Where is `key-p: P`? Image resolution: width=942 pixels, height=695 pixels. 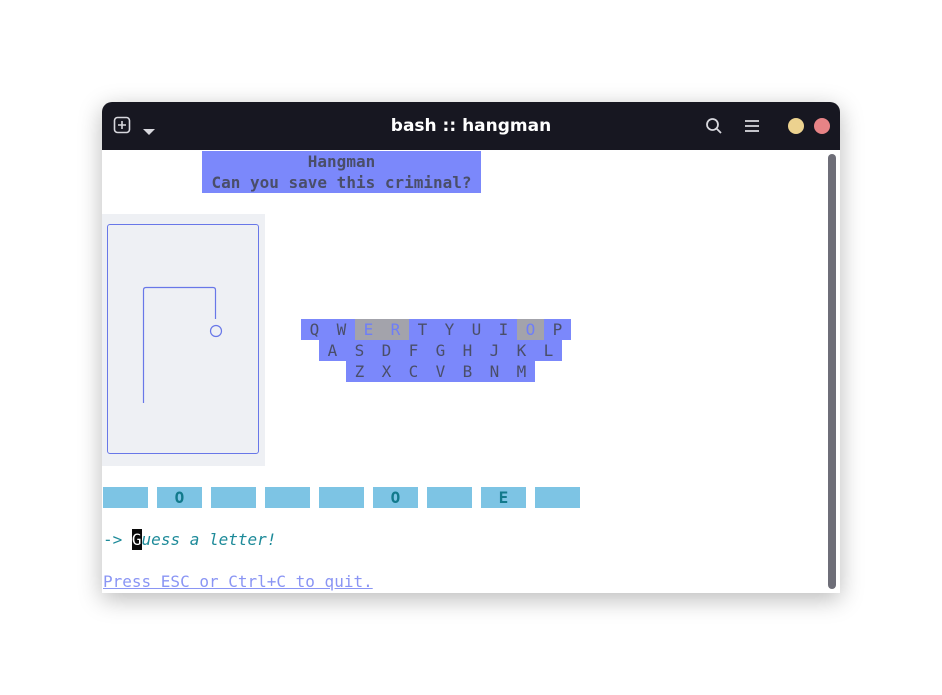 key-p: P is located at coordinates (557, 329).